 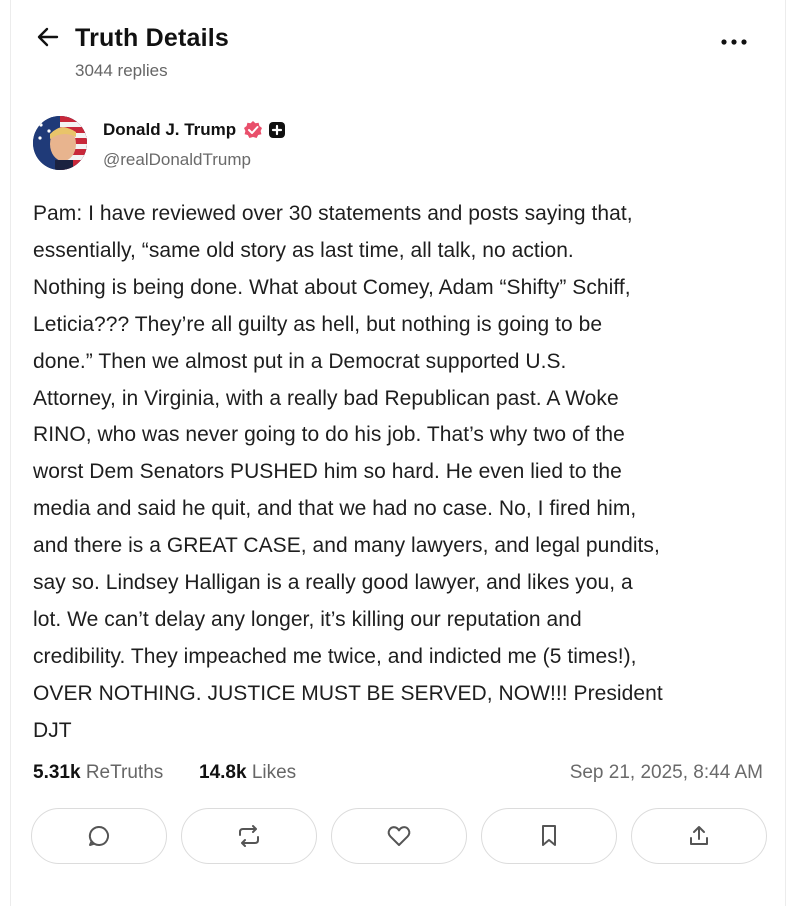 I want to click on header: Truth Details 3044 replies, so click(x=398, y=51).